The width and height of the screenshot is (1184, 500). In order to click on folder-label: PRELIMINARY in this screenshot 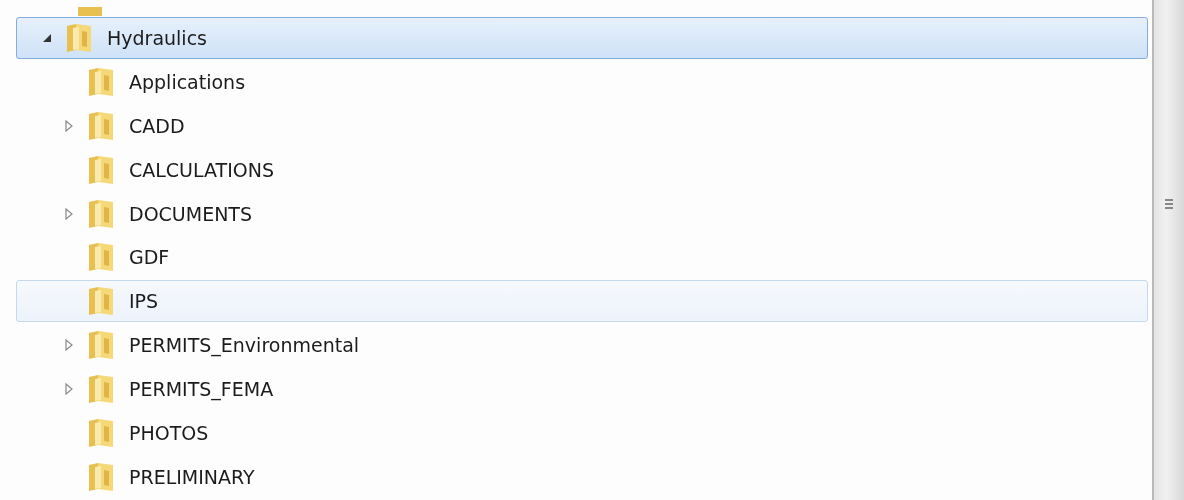, I will do `click(192, 477)`.